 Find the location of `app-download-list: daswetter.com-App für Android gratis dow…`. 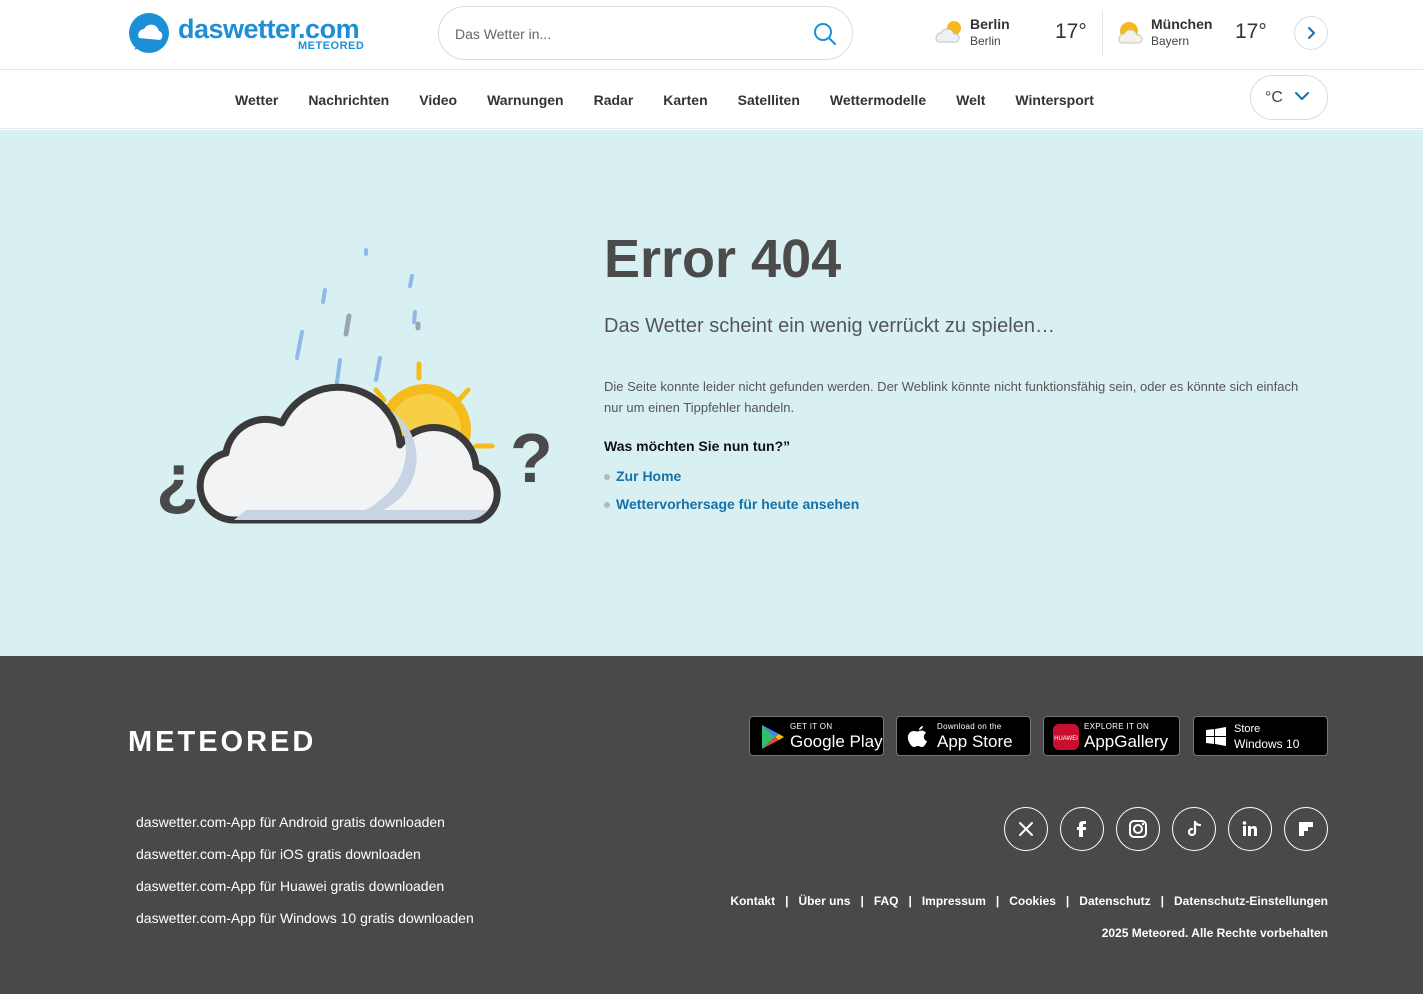

app-download-list: daswetter.com-App für Android gratis dow… is located at coordinates (305, 878).